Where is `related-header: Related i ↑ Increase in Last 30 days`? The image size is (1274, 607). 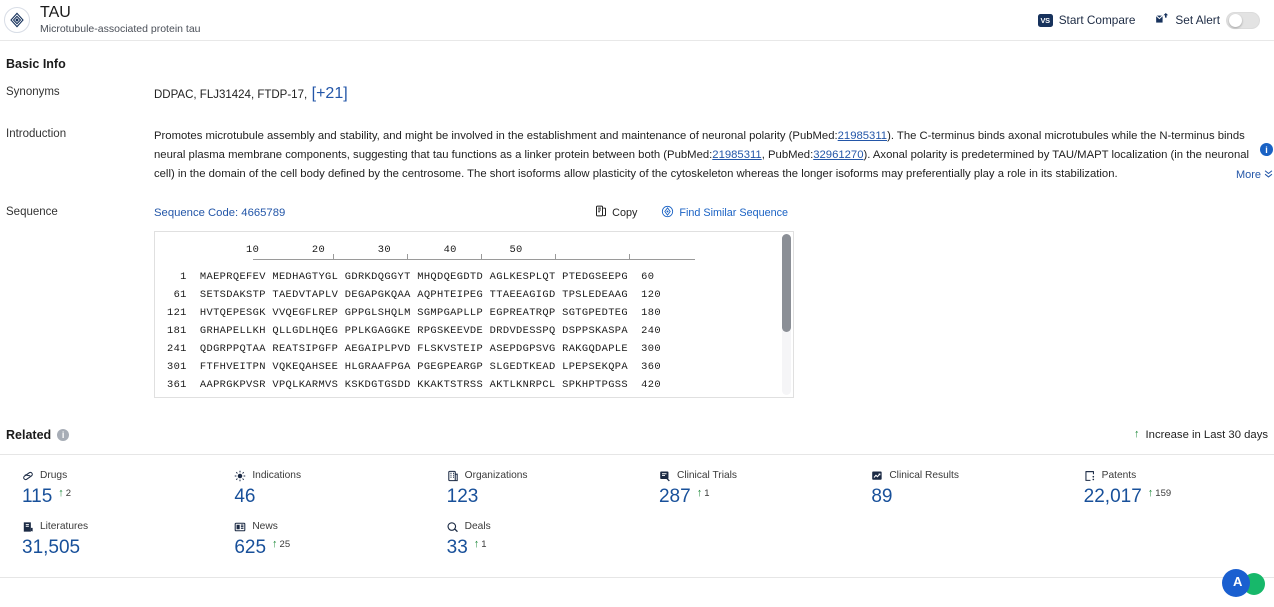 related-header: Related i ↑ Increase in Last 30 days is located at coordinates (640, 435).